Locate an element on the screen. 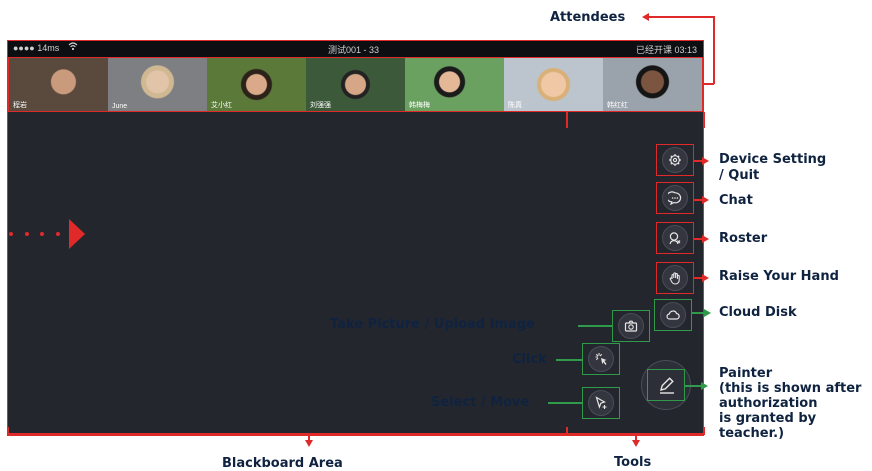 This screenshot has height=471, width=872. attendee-tile: 艾小红 is located at coordinates (256, 84).